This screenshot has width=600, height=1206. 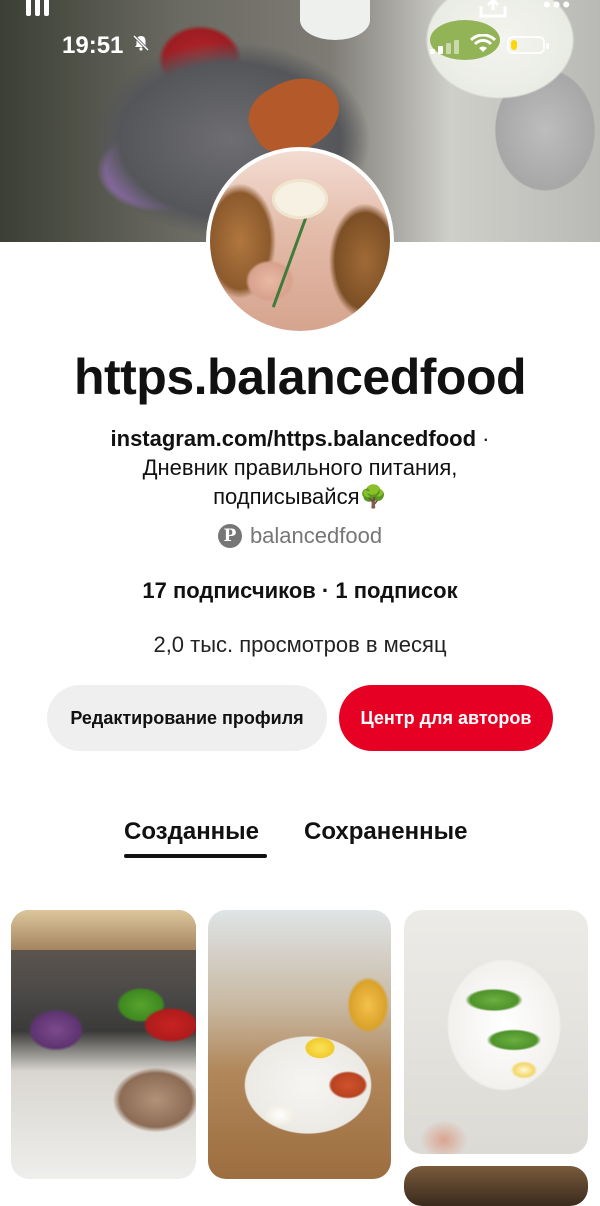 What do you see at coordinates (103, 930) in the screenshot?
I see `pin-image-detail` at bounding box center [103, 930].